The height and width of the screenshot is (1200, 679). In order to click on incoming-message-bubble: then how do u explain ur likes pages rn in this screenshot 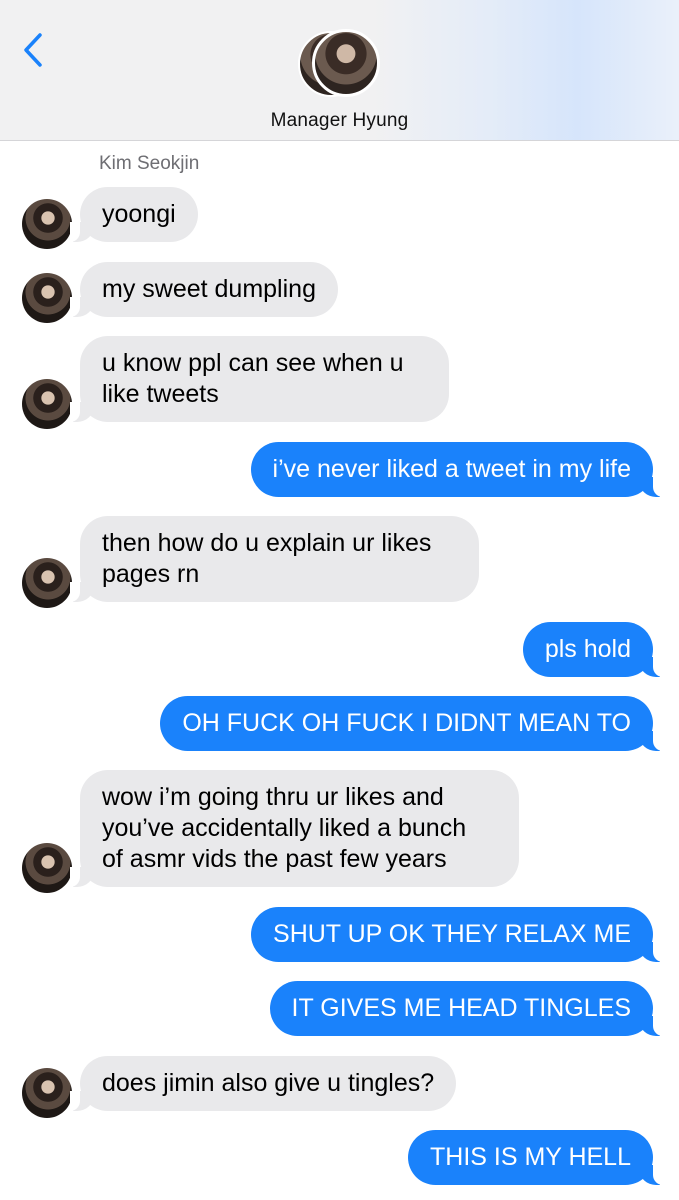, I will do `click(274, 559)`.